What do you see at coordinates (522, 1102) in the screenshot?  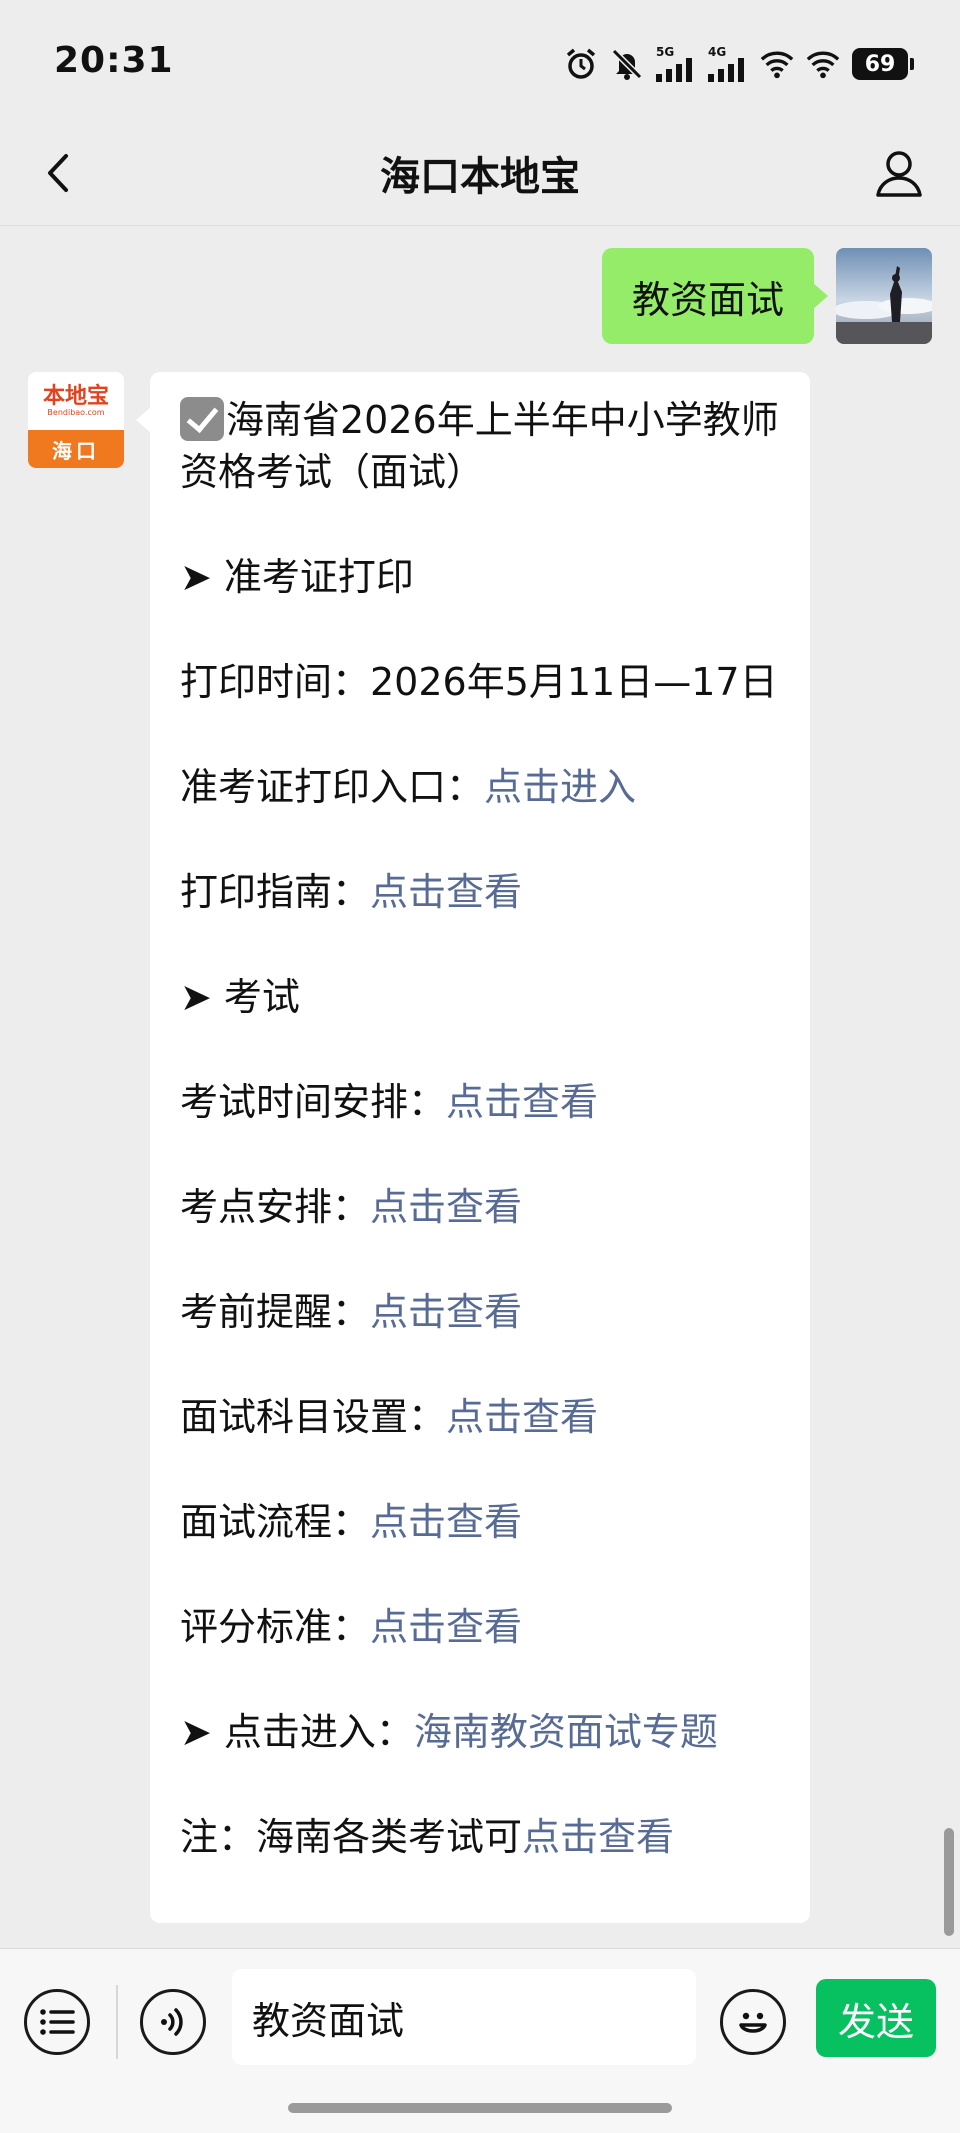 I see `exam-schedule-link: 点击查看` at bounding box center [522, 1102].